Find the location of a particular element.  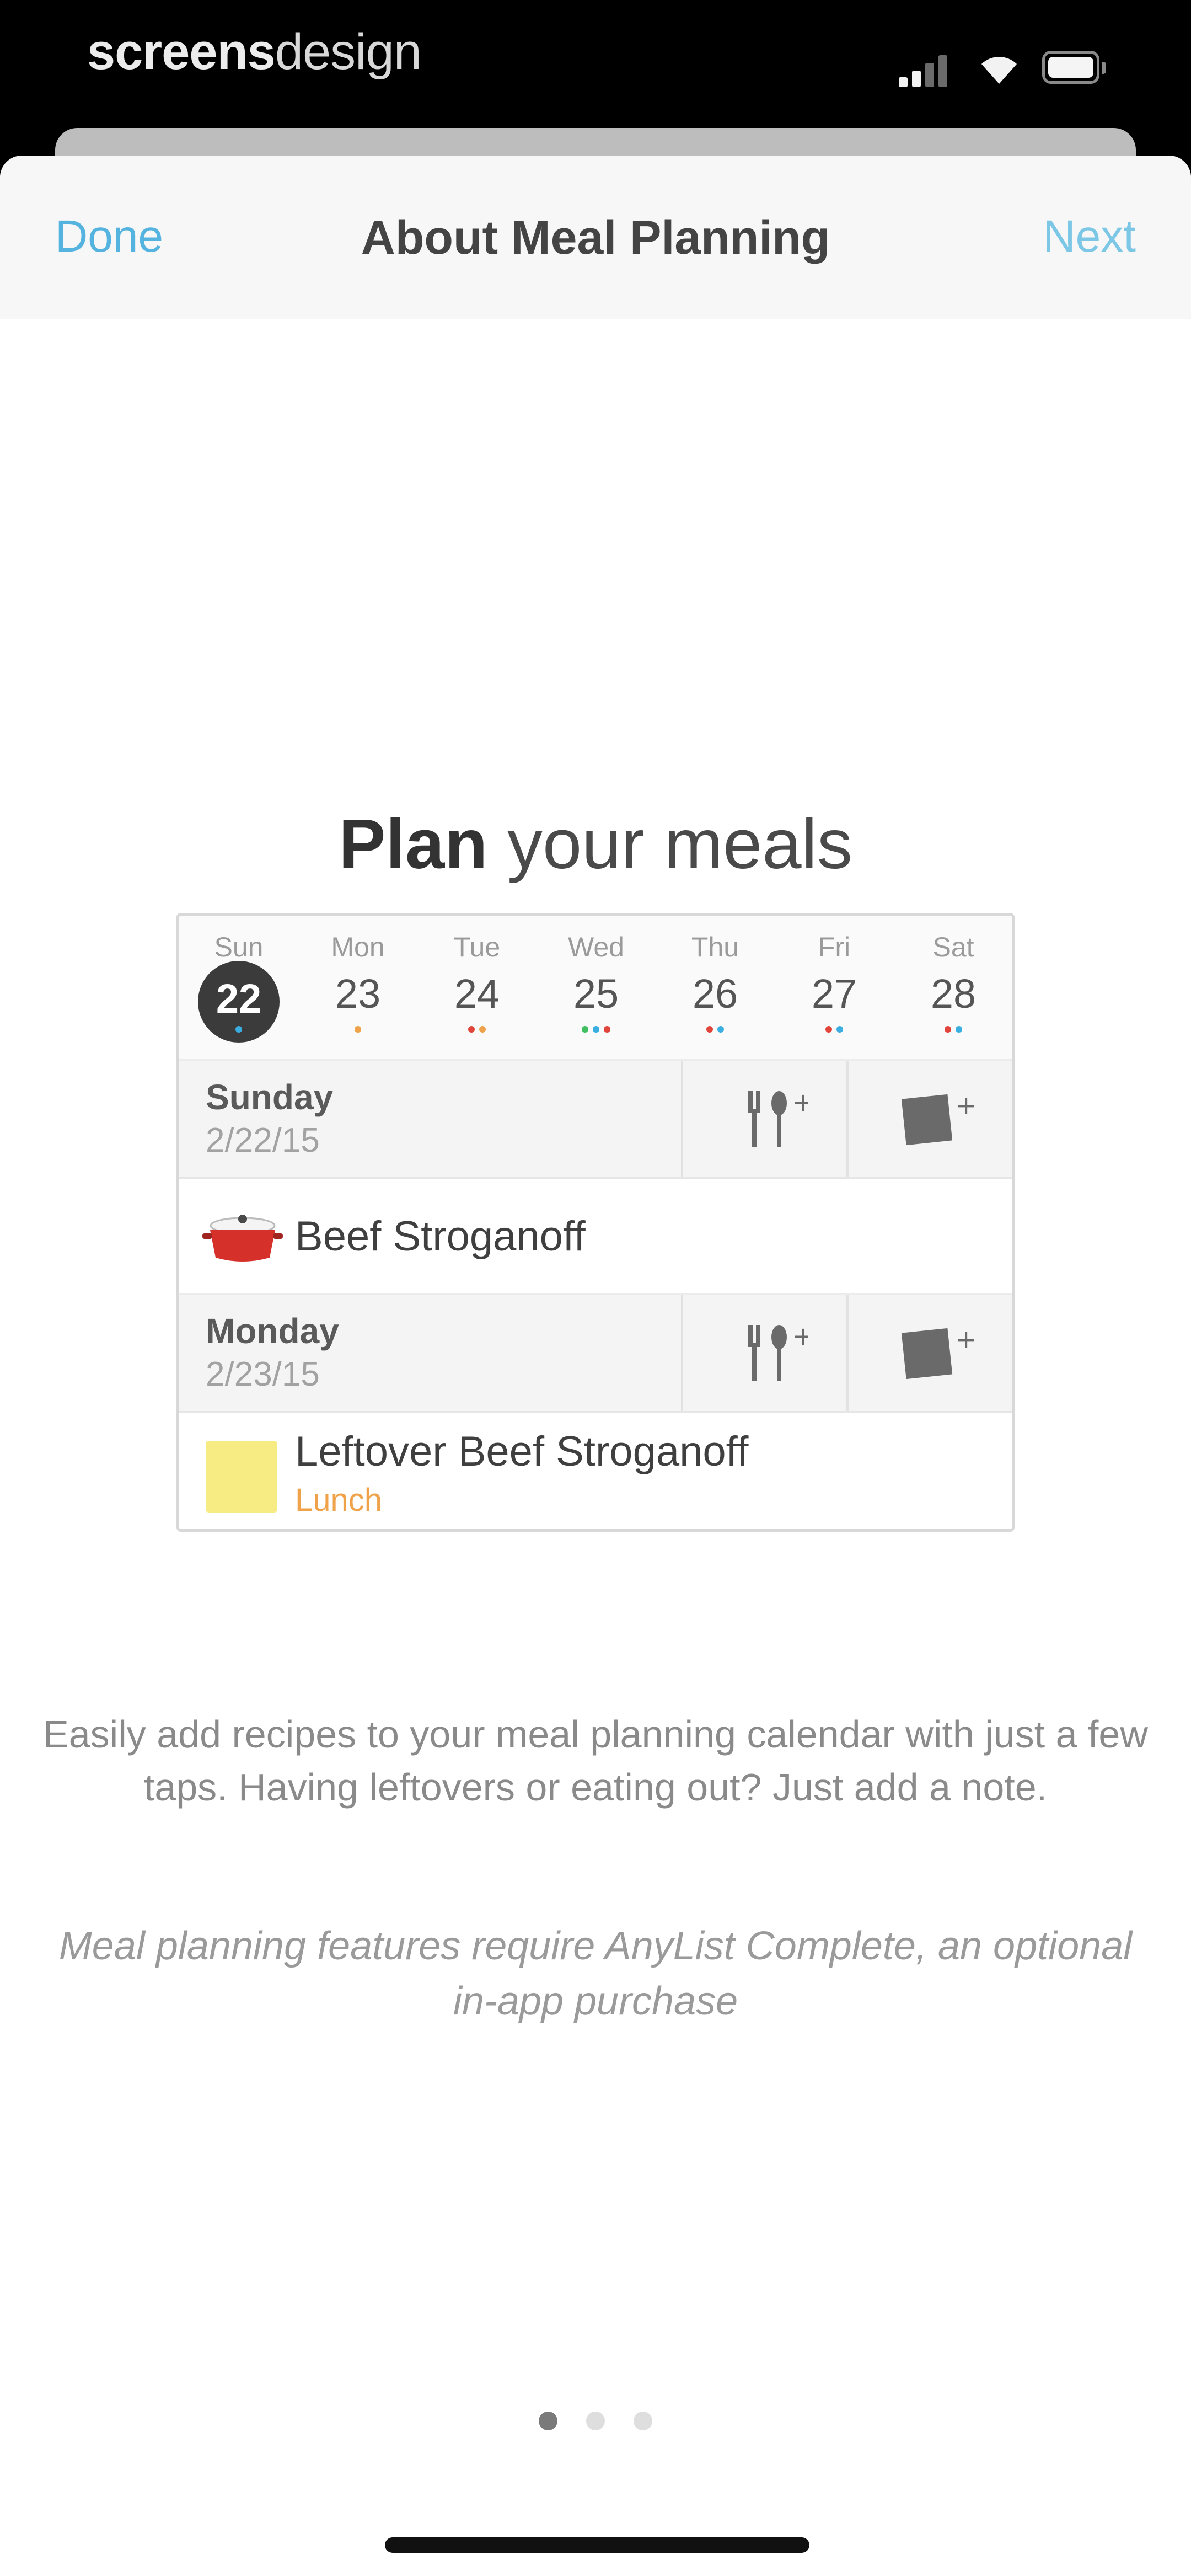

meal-title: Beef Stroganoff is located at coordinates (440, 1236).